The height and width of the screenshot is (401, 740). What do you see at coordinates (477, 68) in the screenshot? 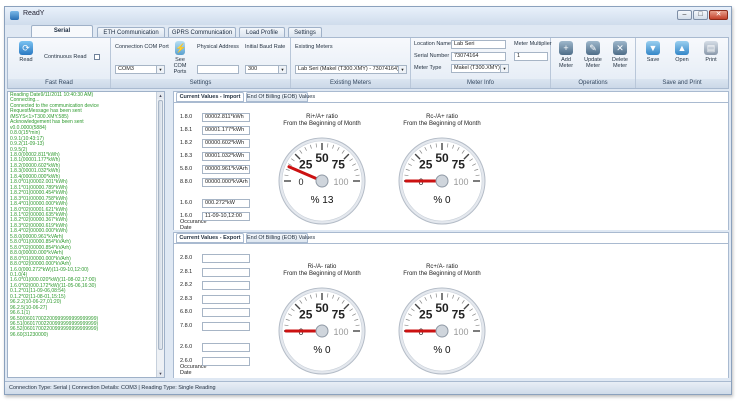
I see `meter-type-value: Makel (T300.XMY)` at bounding box center [477, 68].